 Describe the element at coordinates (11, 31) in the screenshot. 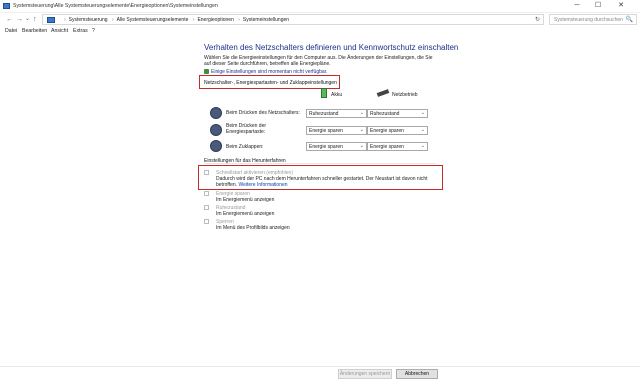

I see `menu-datei: Datei` at that location.